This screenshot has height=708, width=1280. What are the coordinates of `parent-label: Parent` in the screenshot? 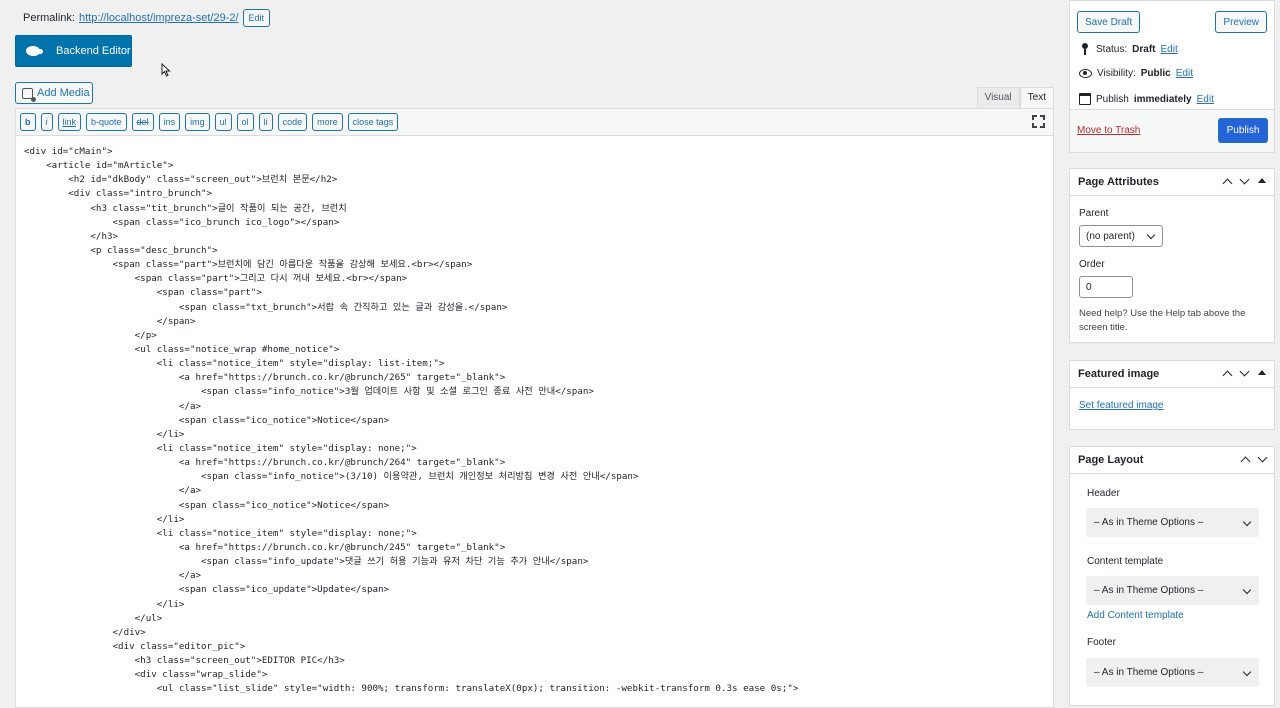 It's located at (1094, 213).